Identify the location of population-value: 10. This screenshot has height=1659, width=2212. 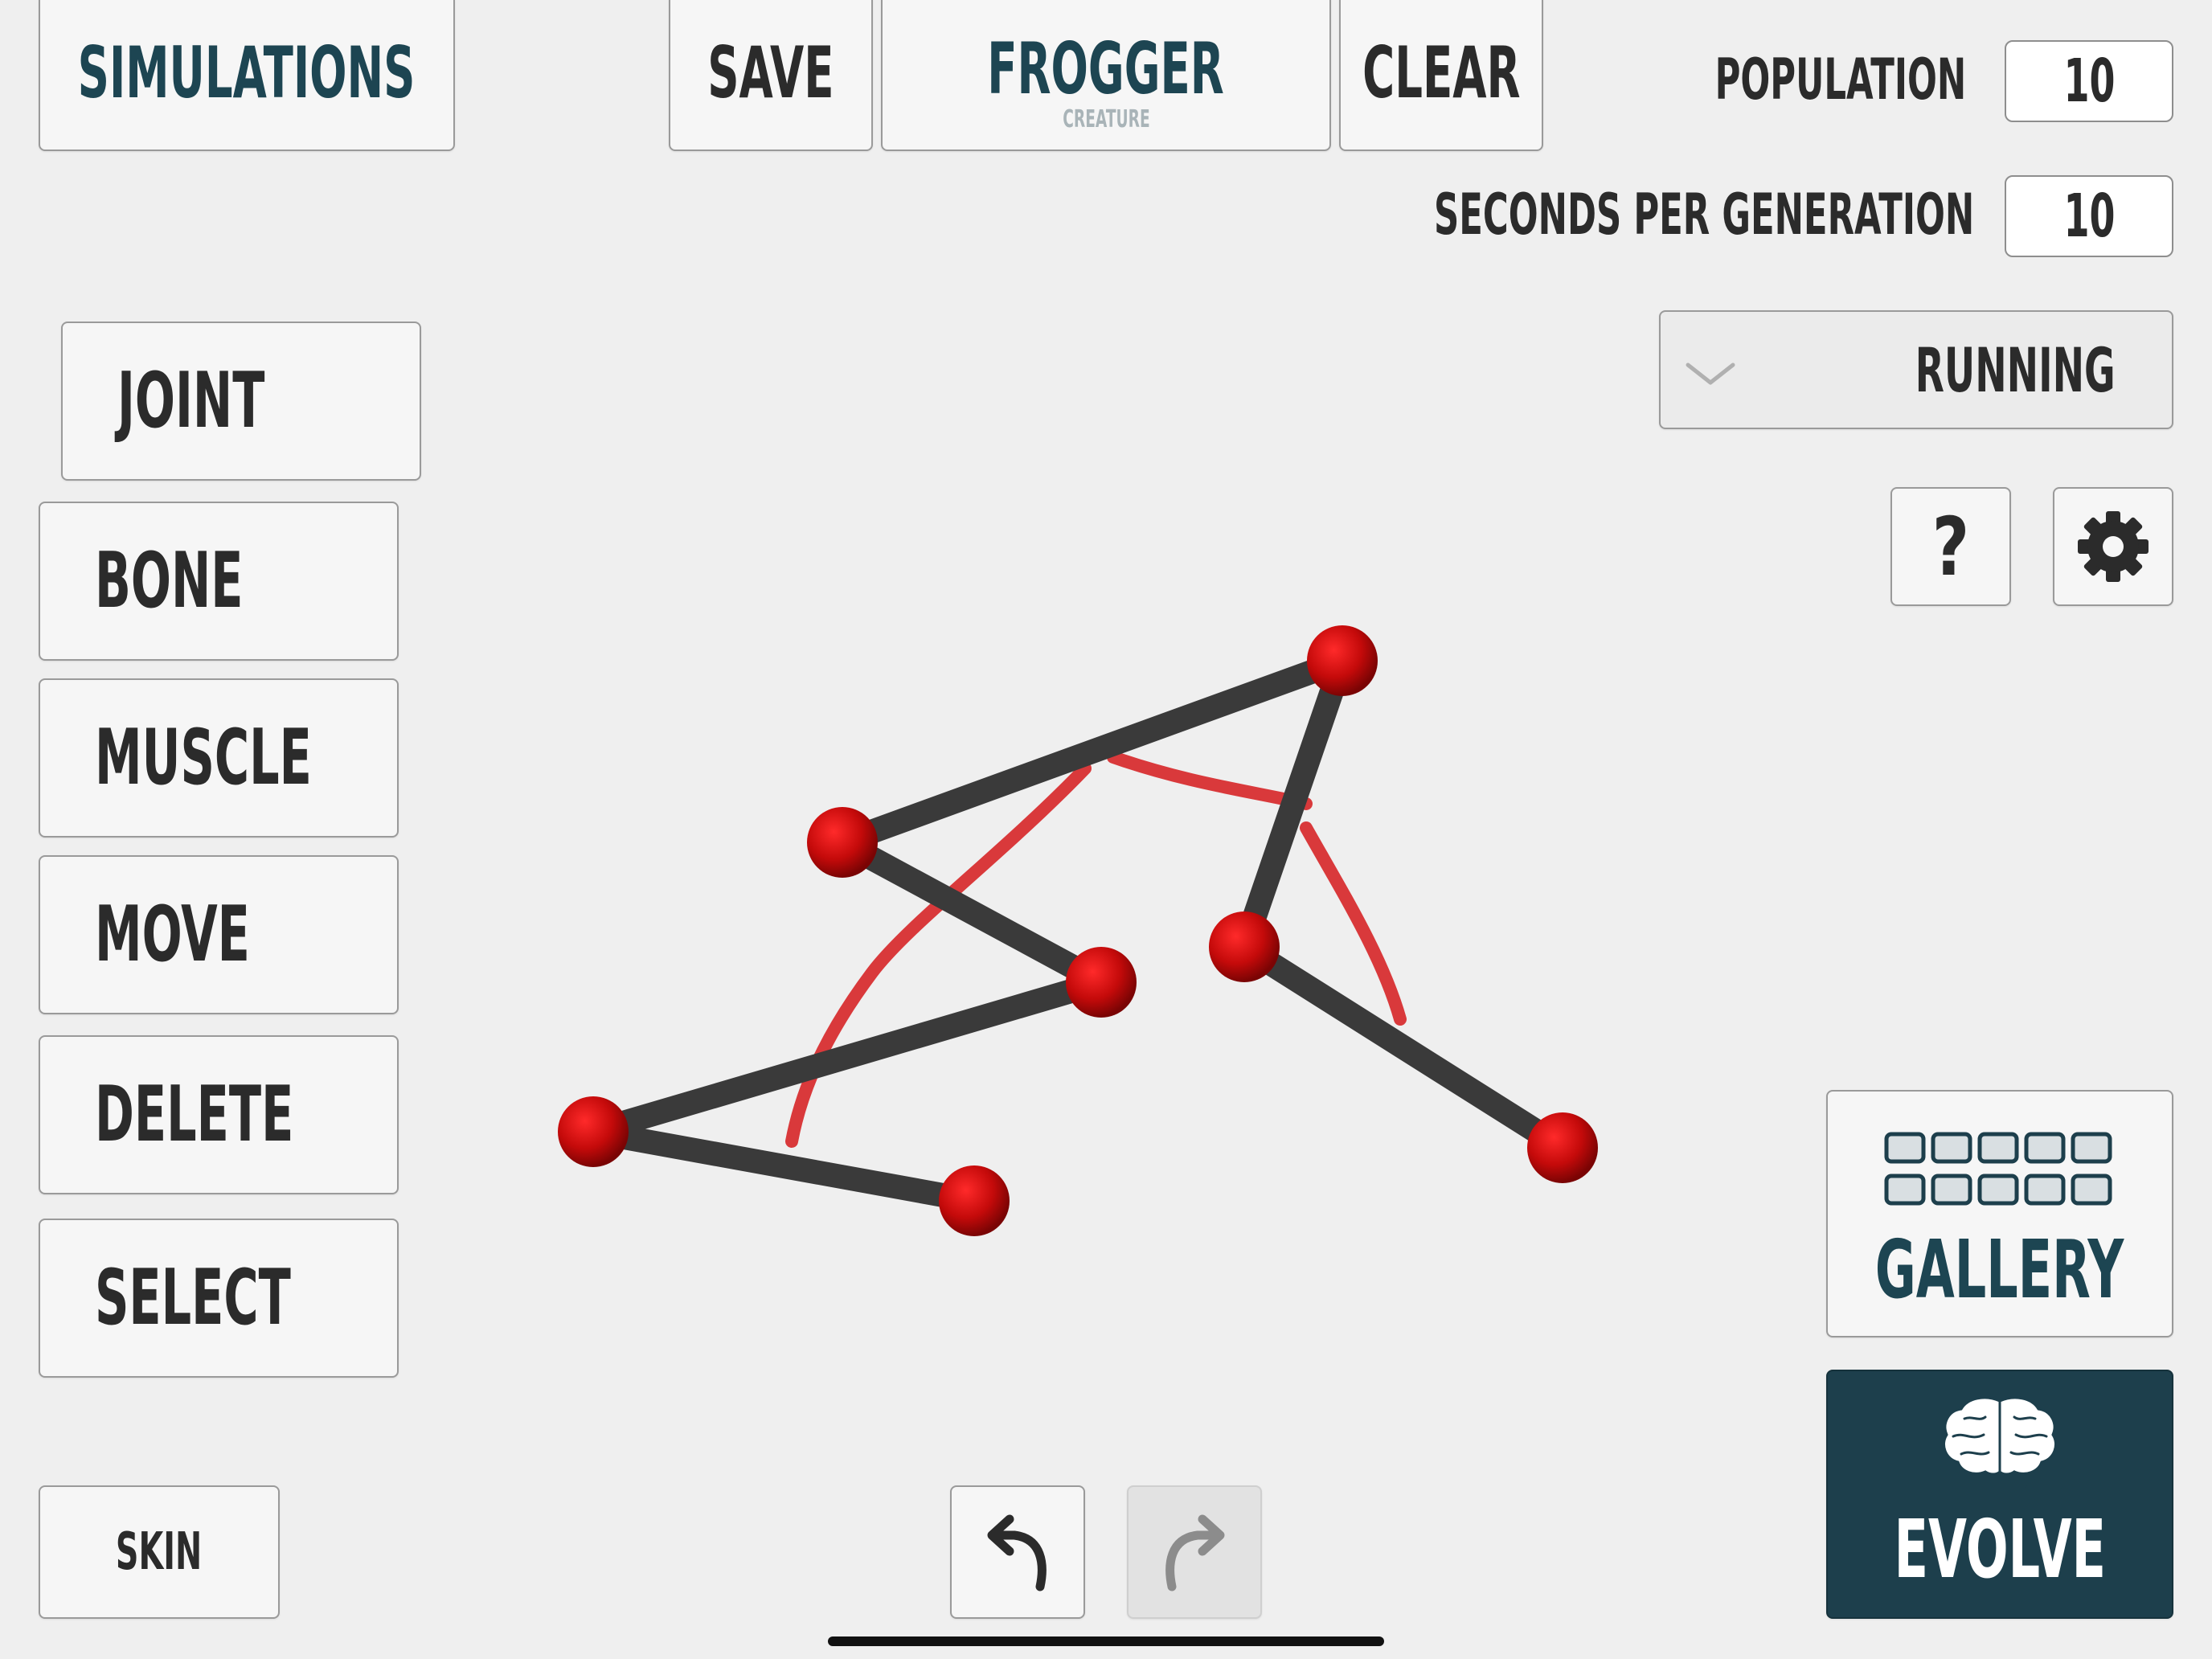
(2089, 81).